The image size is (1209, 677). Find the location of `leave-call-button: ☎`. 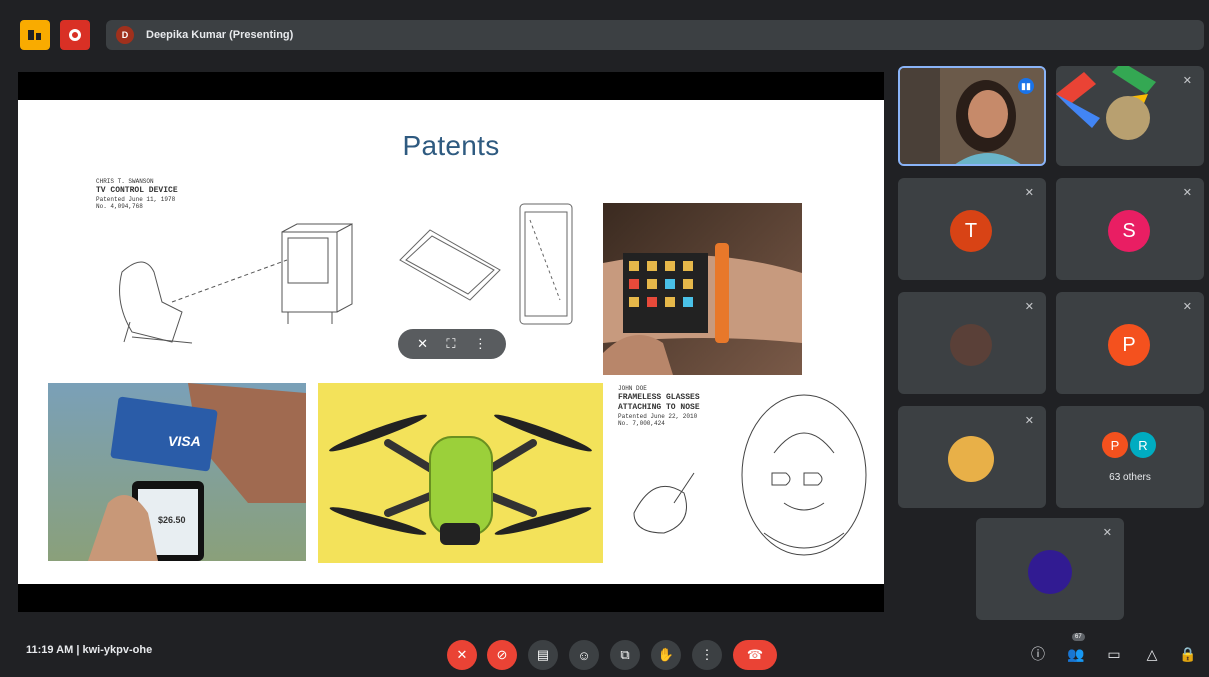

leave-call-button: ☎ is located at coordinates (755, 655).